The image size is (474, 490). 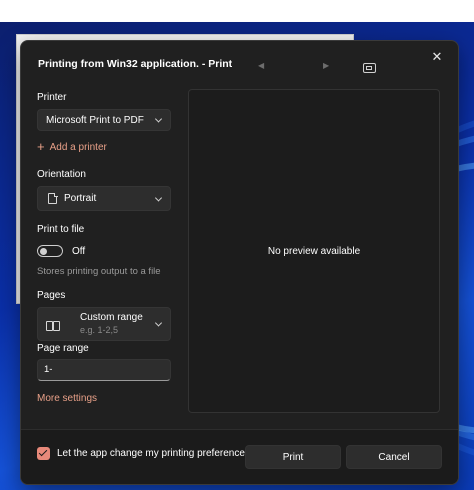 What do you see at coordinates (99, 271) in the screenshot?
I see `print-to-file-hint: Stores printing output to a file` at bounding box center [99, 271].